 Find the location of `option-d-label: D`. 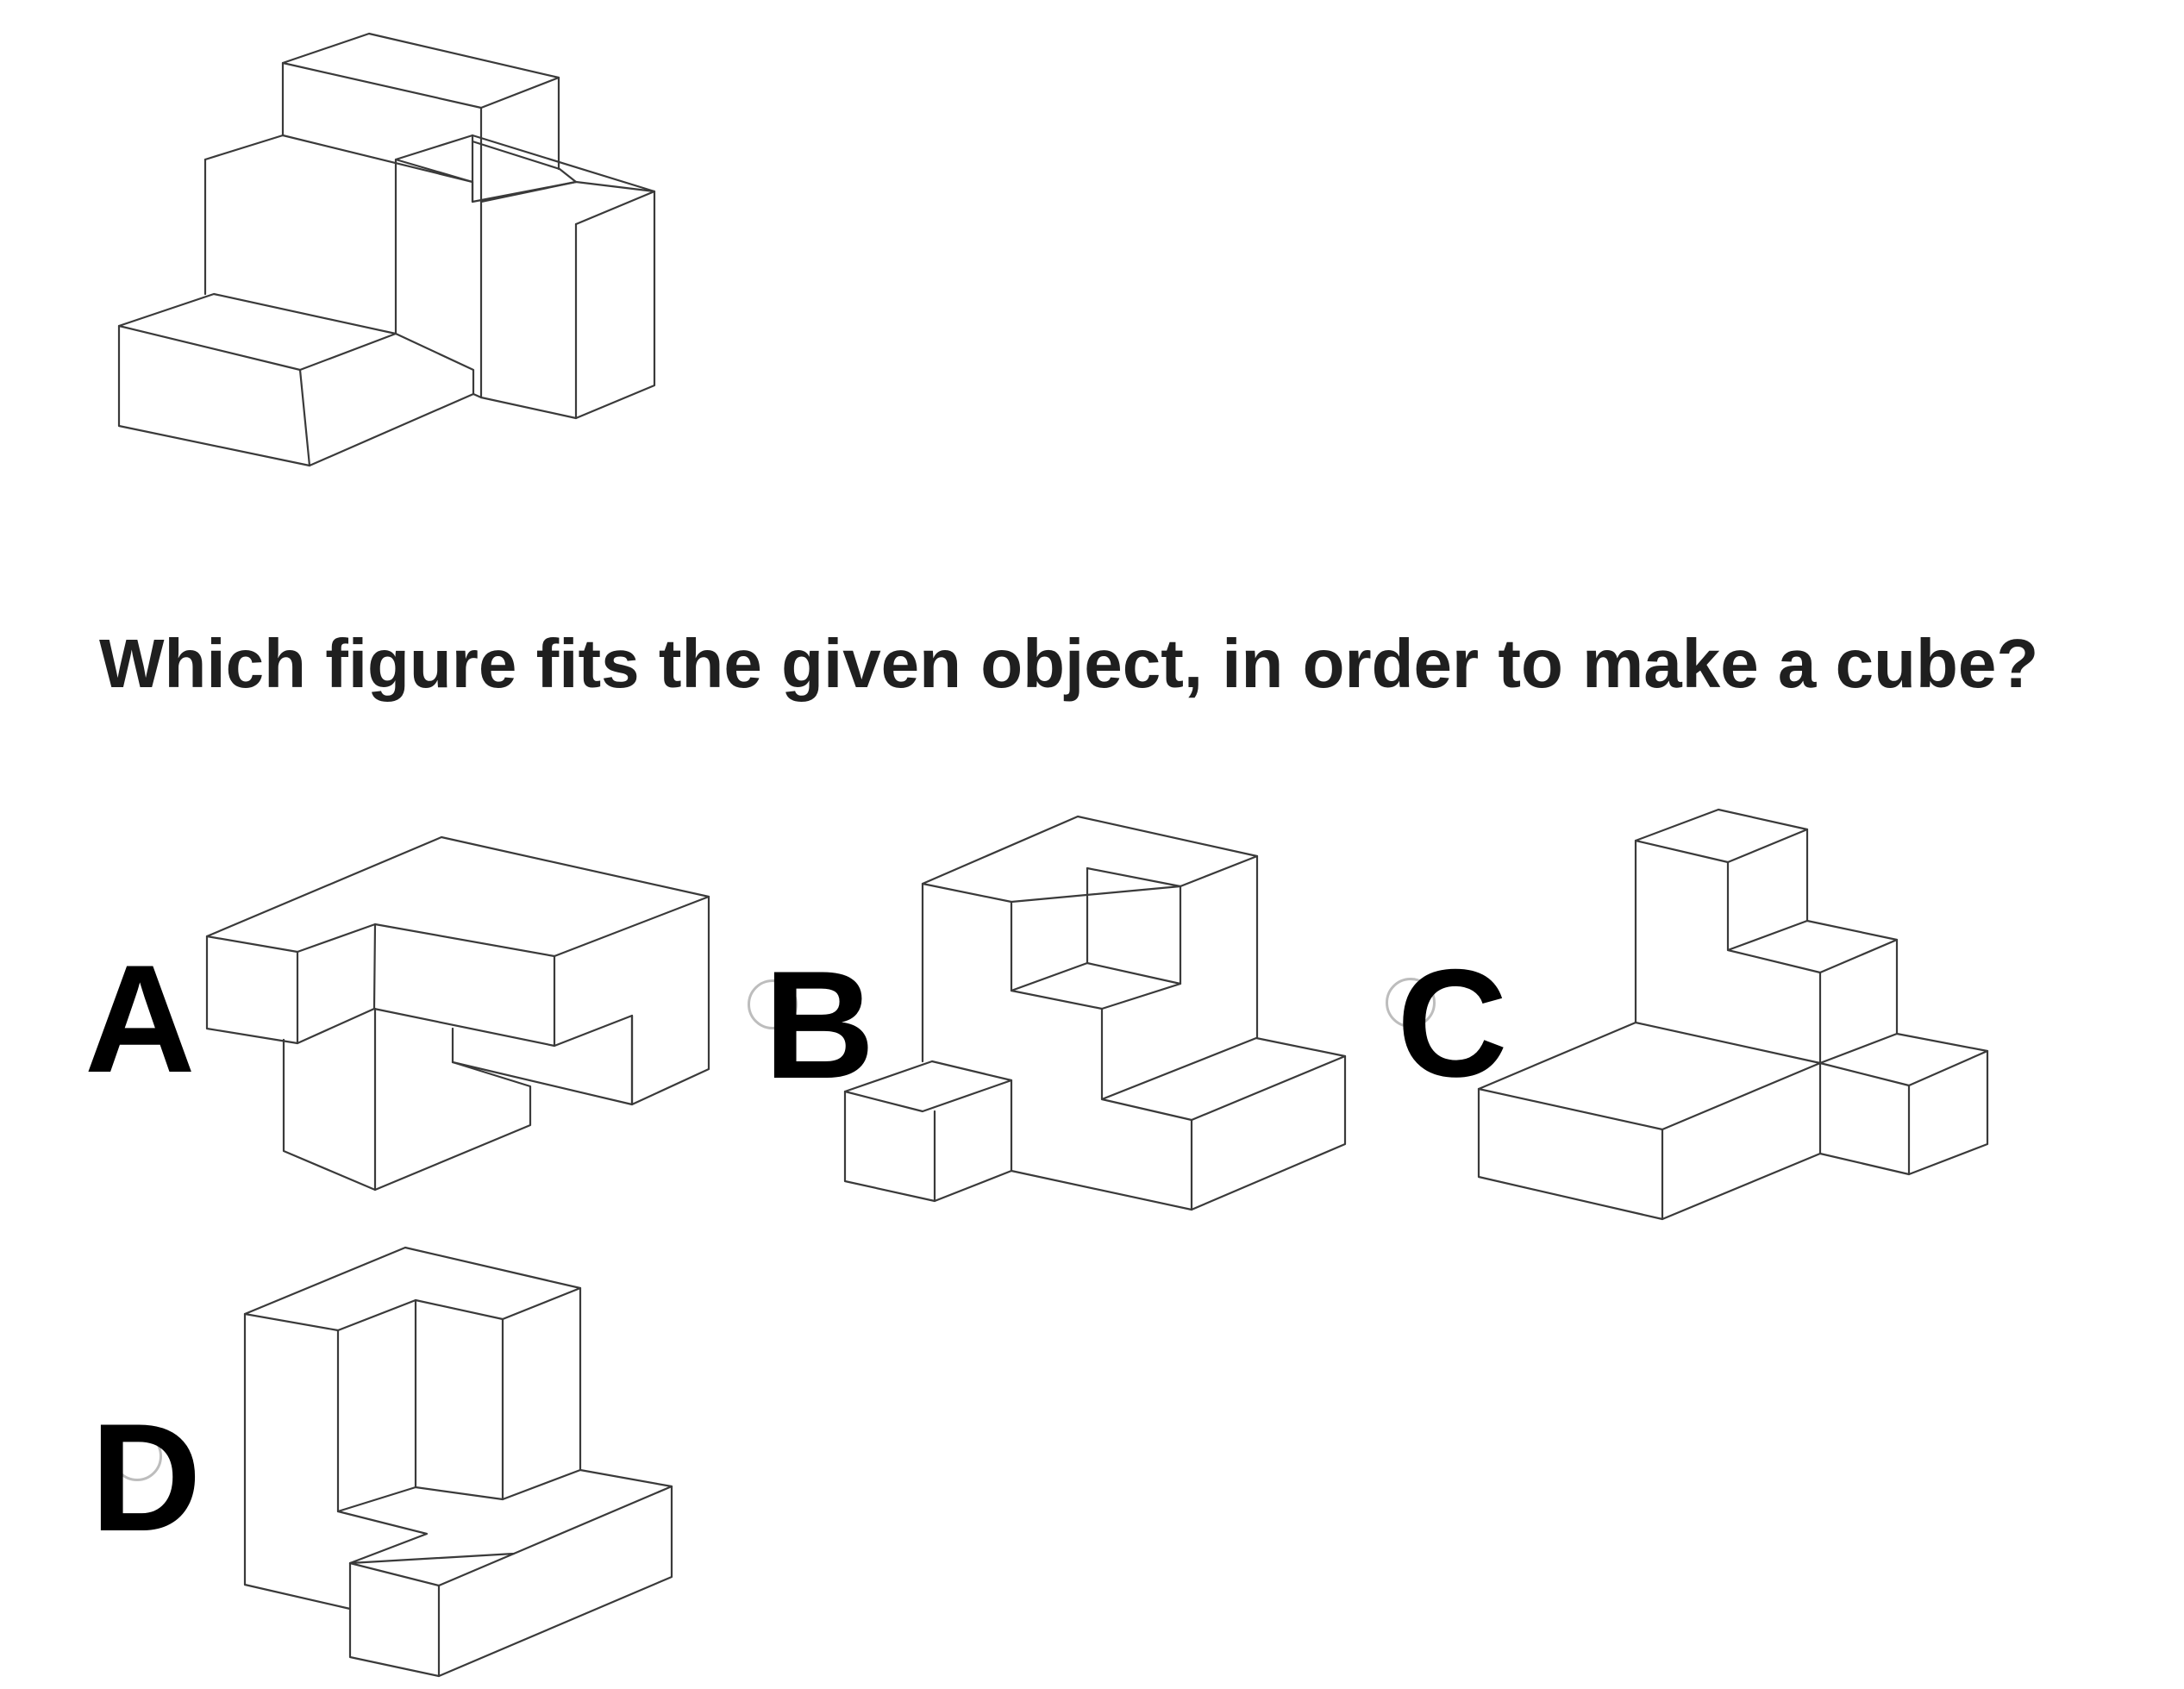

option-d-label: D is located at coordinates (147, 1477).